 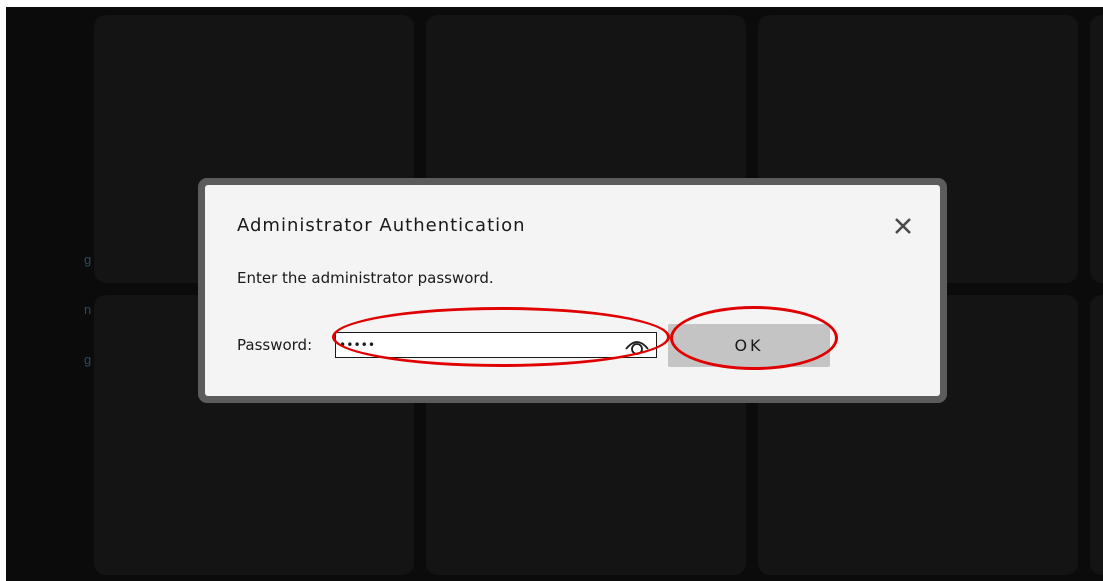 What do you see at coordinates (381, 225) in the screenshot?
I see `dialog-title: Administrator Authentication` at bounding box center [381, 225].